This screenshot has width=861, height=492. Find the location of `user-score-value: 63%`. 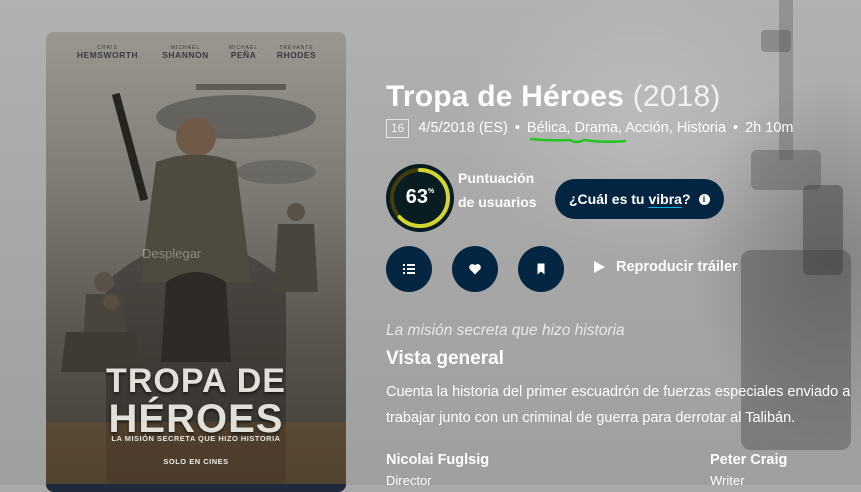

user-score-value: 63% is located at coordinates (420, 197).